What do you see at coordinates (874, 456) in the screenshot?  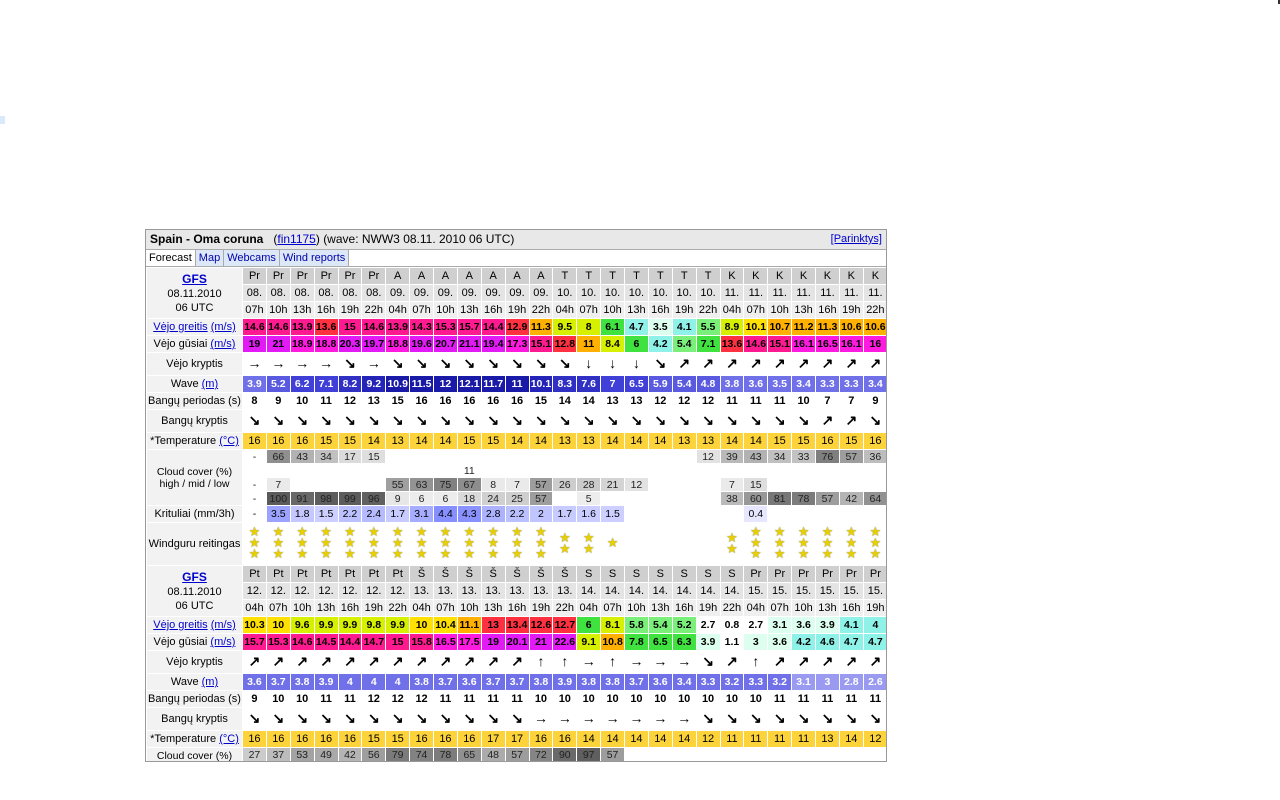 I see `cloud-cell: 36` at bounding box center [874, 456].